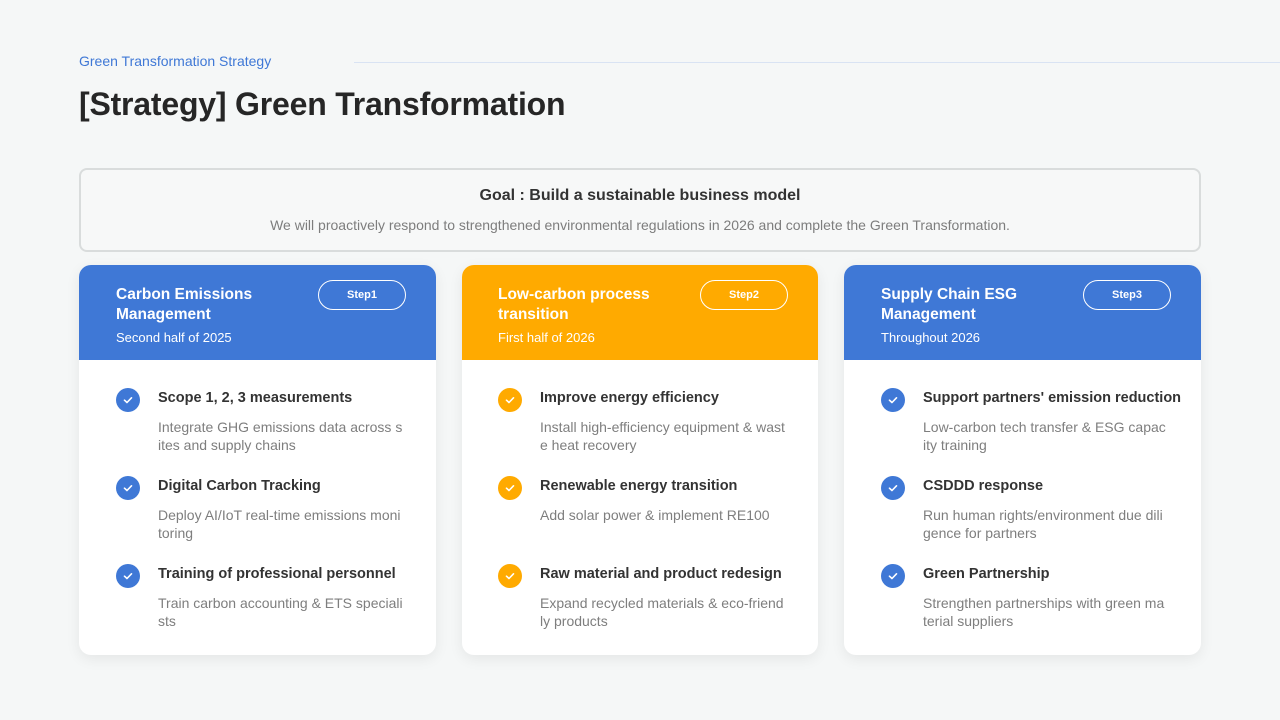  Describe the element at coordinates (1127, 295) in the screenshot. I see `step-badge: Step3` at that location.